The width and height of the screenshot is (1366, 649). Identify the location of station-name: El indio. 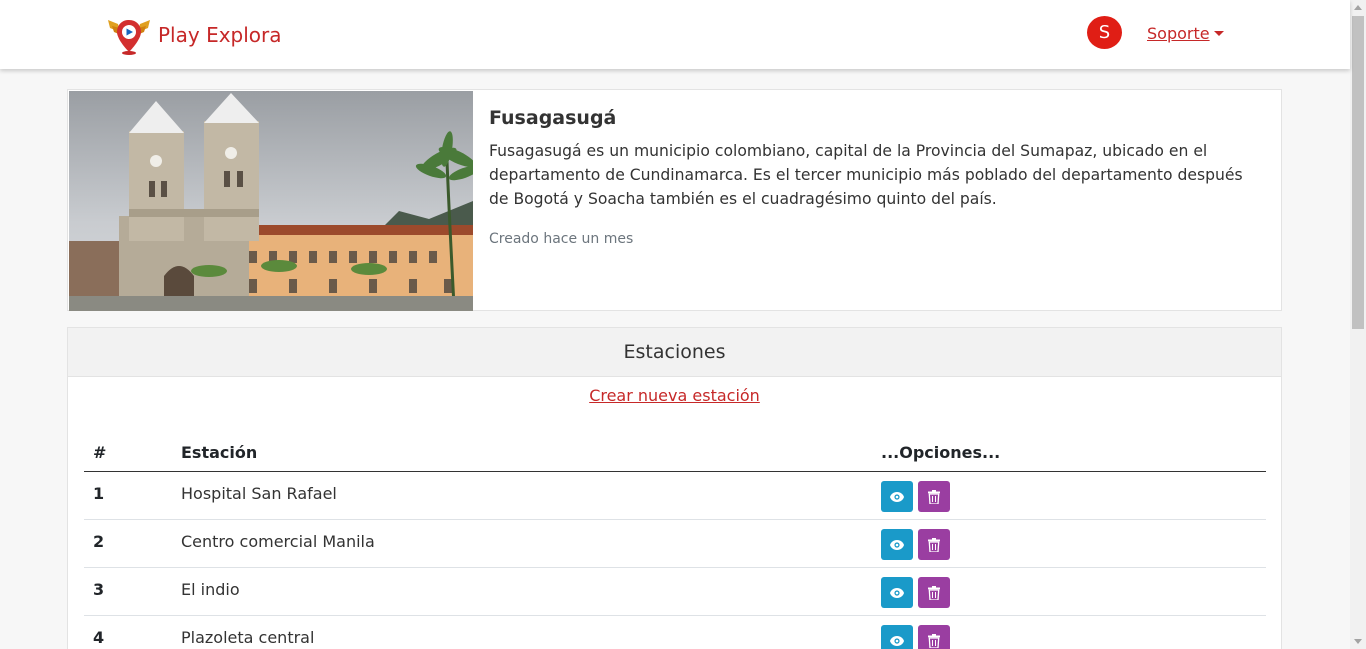
(210, 589).